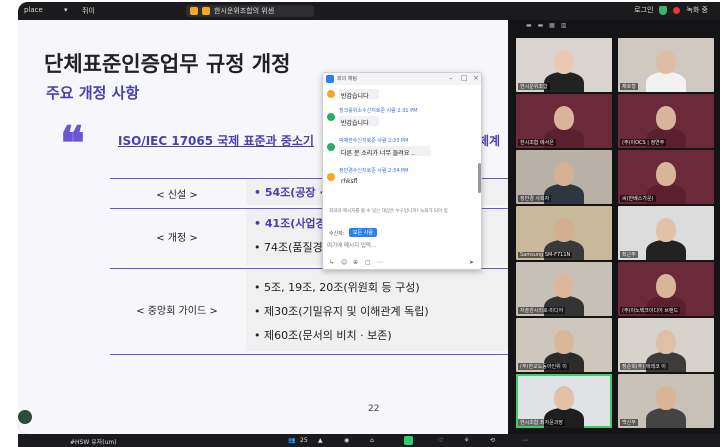  What do you see at coordinates (372, 440) in the screenshot?
I see `apps-icon: ⌂` at bounding box center [372, 440].